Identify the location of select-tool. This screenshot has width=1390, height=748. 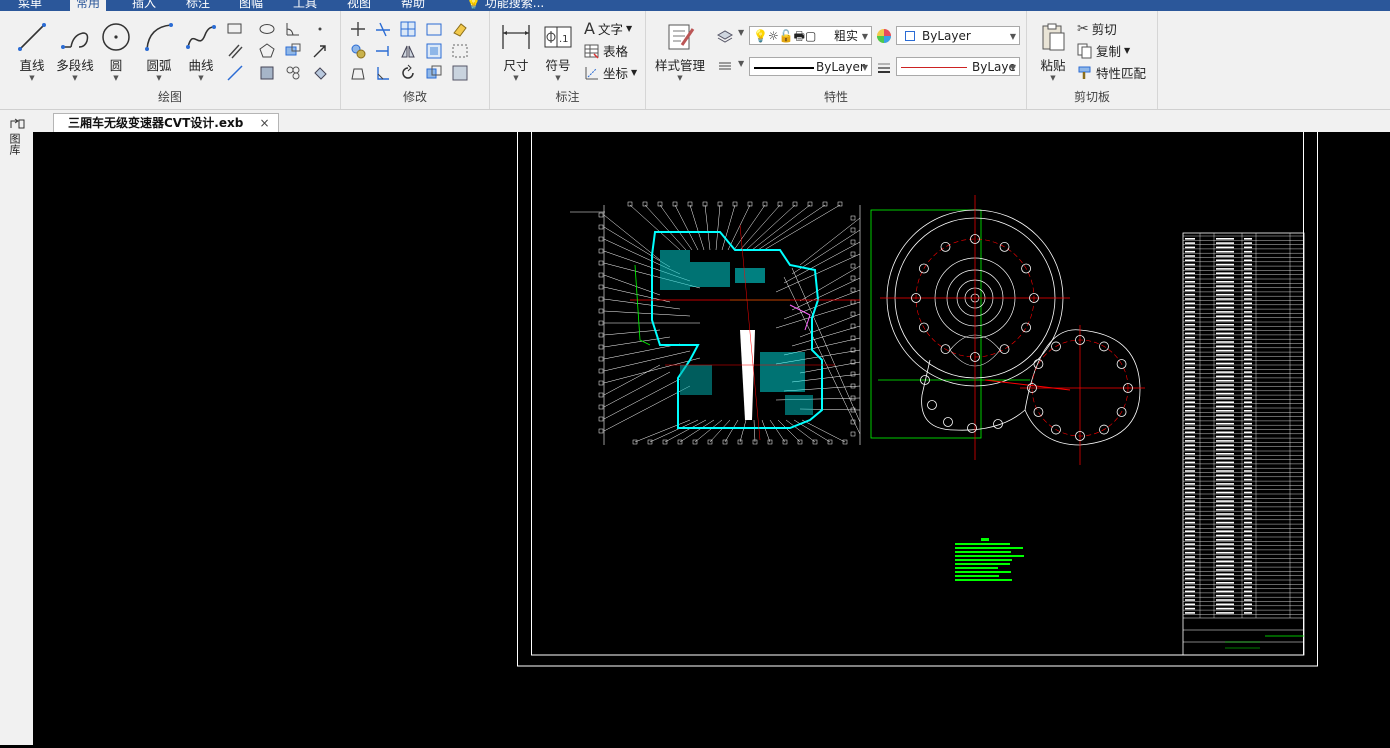
(460, 51).